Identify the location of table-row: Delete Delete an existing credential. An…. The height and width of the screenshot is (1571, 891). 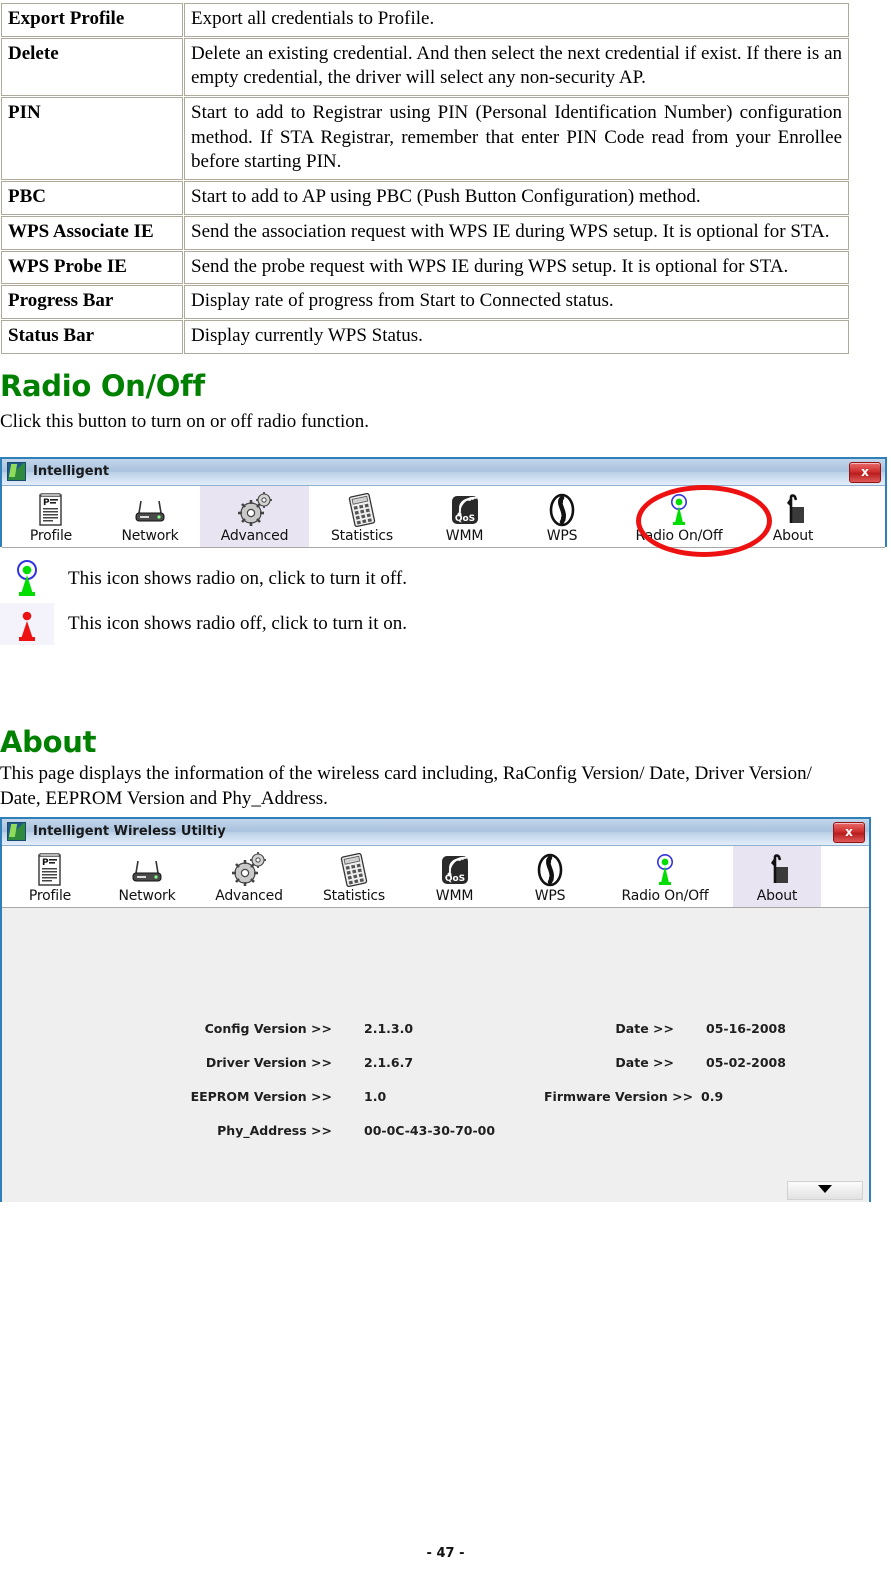
(425, 67).